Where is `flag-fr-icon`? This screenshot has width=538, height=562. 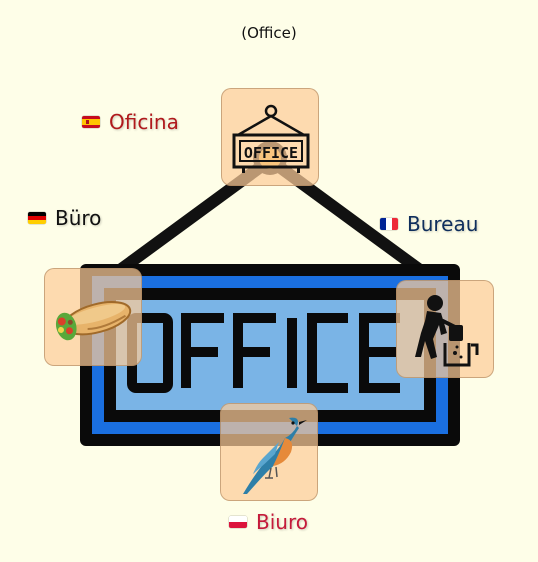 flag-fr-icon is located at coordinates (389, 224).